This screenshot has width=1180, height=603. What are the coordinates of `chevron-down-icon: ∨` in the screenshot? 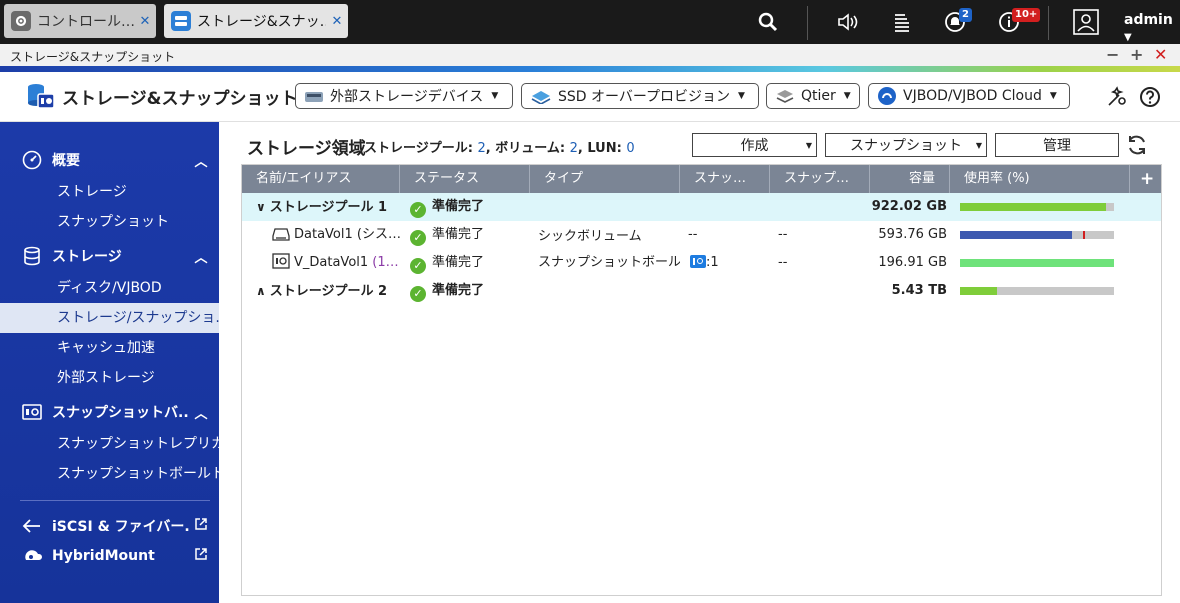 It's located at (261, 207).